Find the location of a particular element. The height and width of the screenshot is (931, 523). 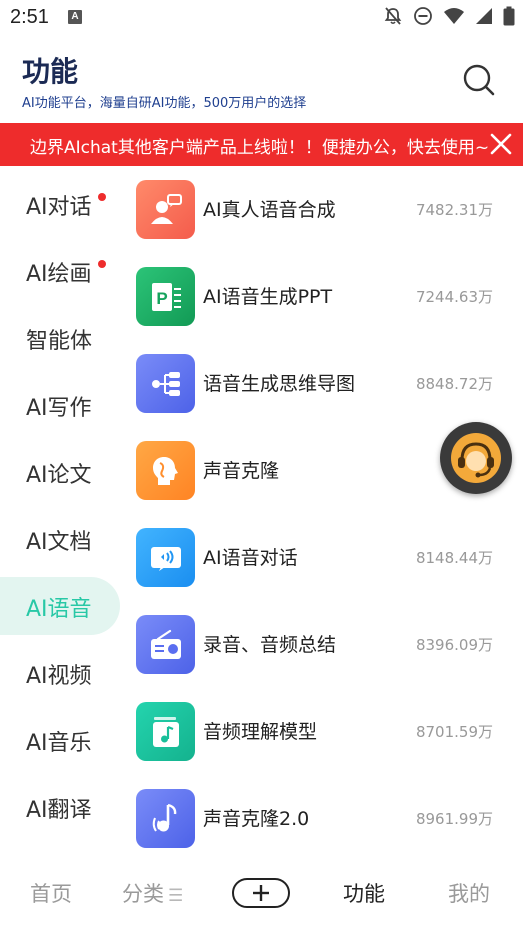

feature-item-voice-synthesis: AI真人语音合成 7482.31万 is located at coordinates (322, 209).